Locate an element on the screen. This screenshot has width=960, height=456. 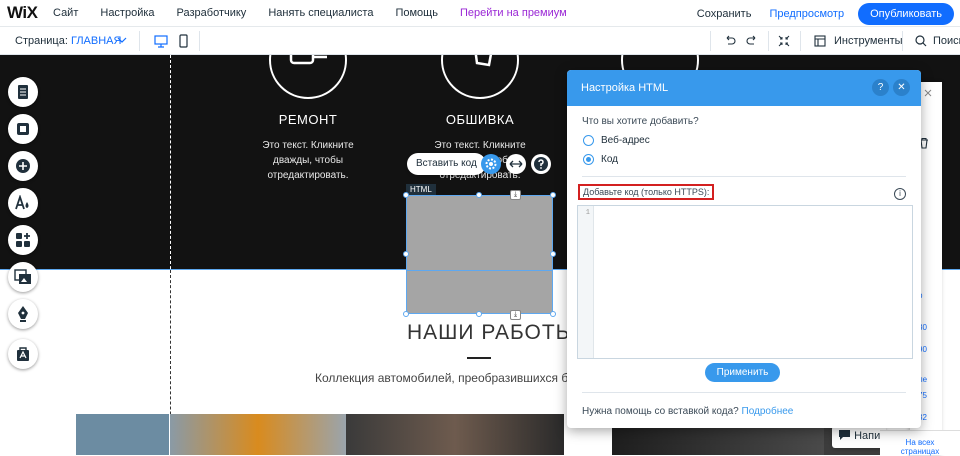
pages-icon is located at coordinates (23, 92).